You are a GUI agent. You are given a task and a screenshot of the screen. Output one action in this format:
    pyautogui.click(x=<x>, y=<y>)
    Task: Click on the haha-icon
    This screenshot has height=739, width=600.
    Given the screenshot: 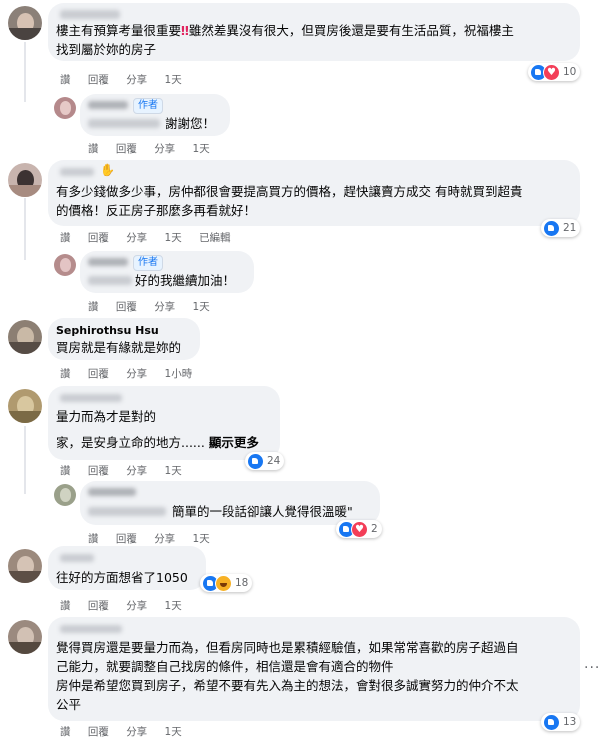 What is the action you would take?
    pyautogui.click(x=223, y=583)
    